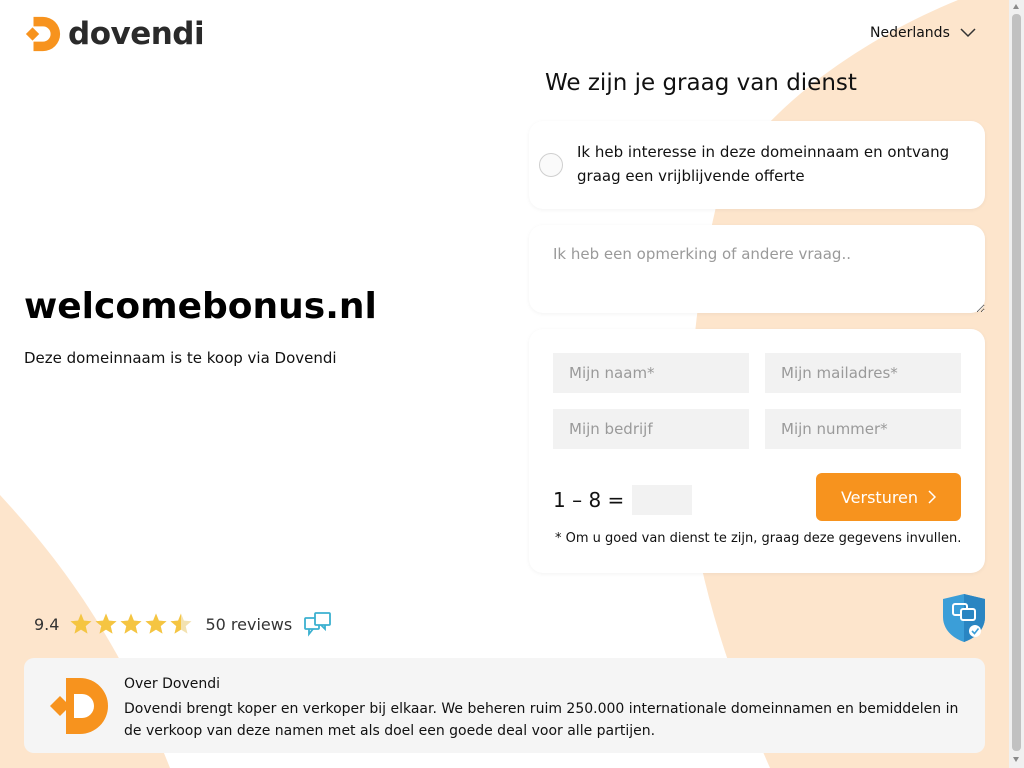 The height and width of the screenshot is (768, 1024). What do you see at coordinates (964, 618) in the screenshot?
I see `shield-chat-icon` at bounding box center [964, 618].